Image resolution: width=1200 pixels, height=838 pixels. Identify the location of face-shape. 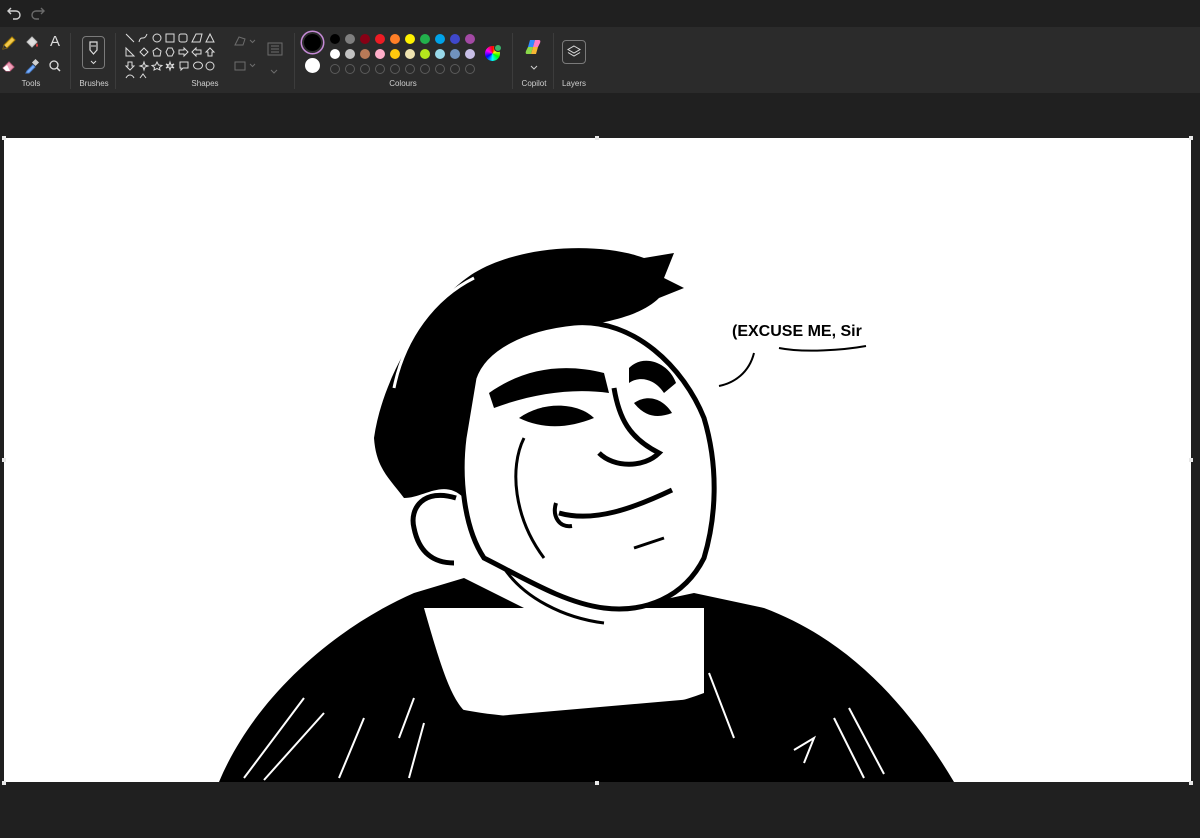
(588, 466).